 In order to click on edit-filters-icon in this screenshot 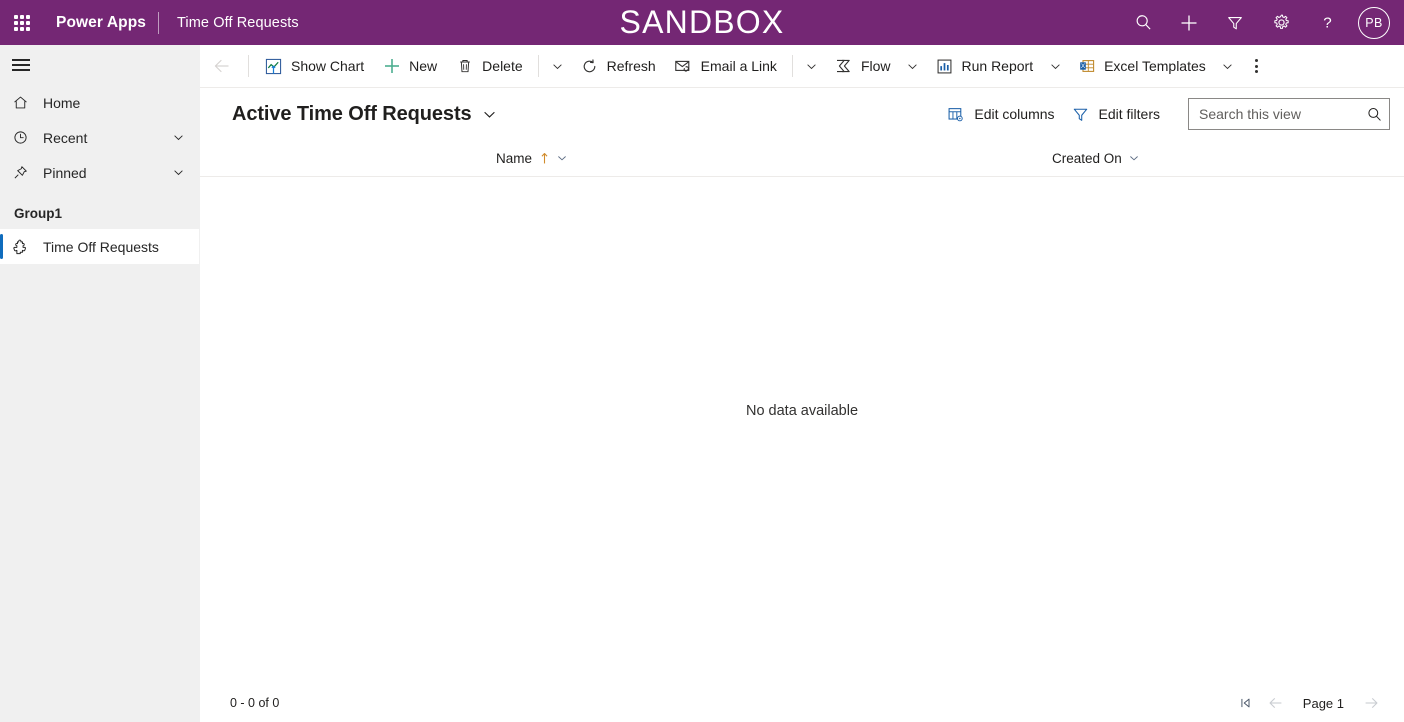, I will do `click(1080, 114)`.